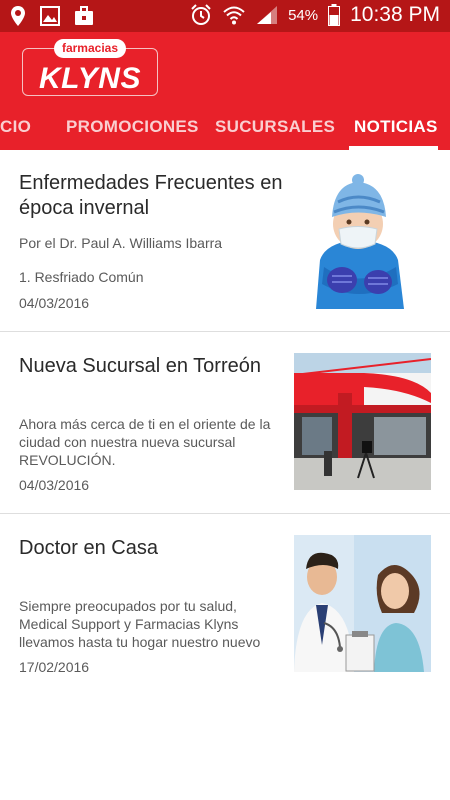 This screenshot has width=450, height=800. I want to click on image-icon, so click(50, 16).